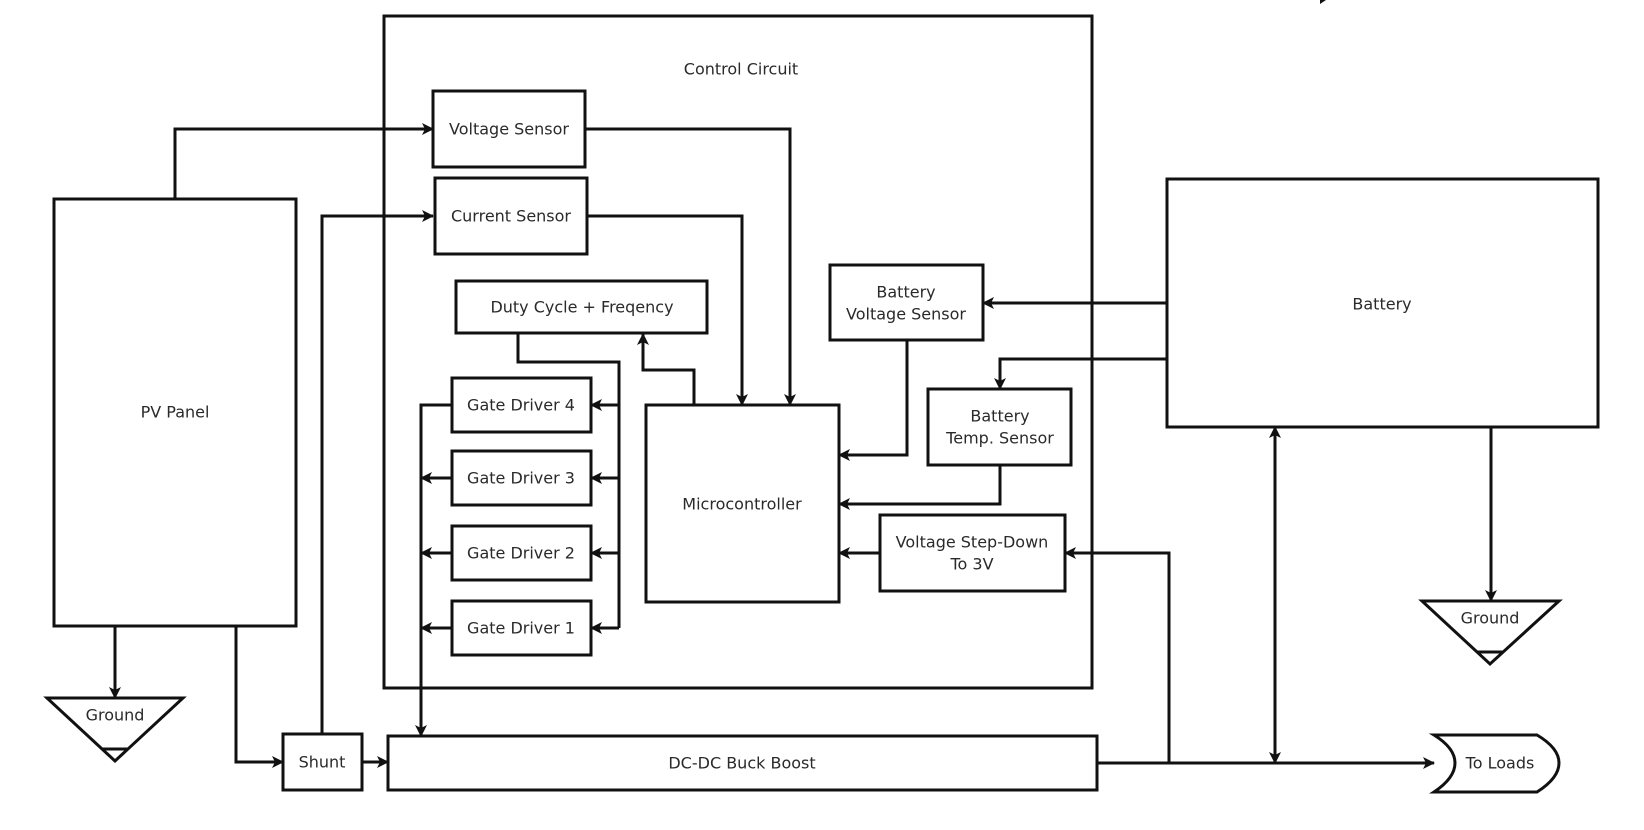  Describe the element at coordinates (1080, 373) in the screenshot. I see `wire-battery-to-temp` at that location.